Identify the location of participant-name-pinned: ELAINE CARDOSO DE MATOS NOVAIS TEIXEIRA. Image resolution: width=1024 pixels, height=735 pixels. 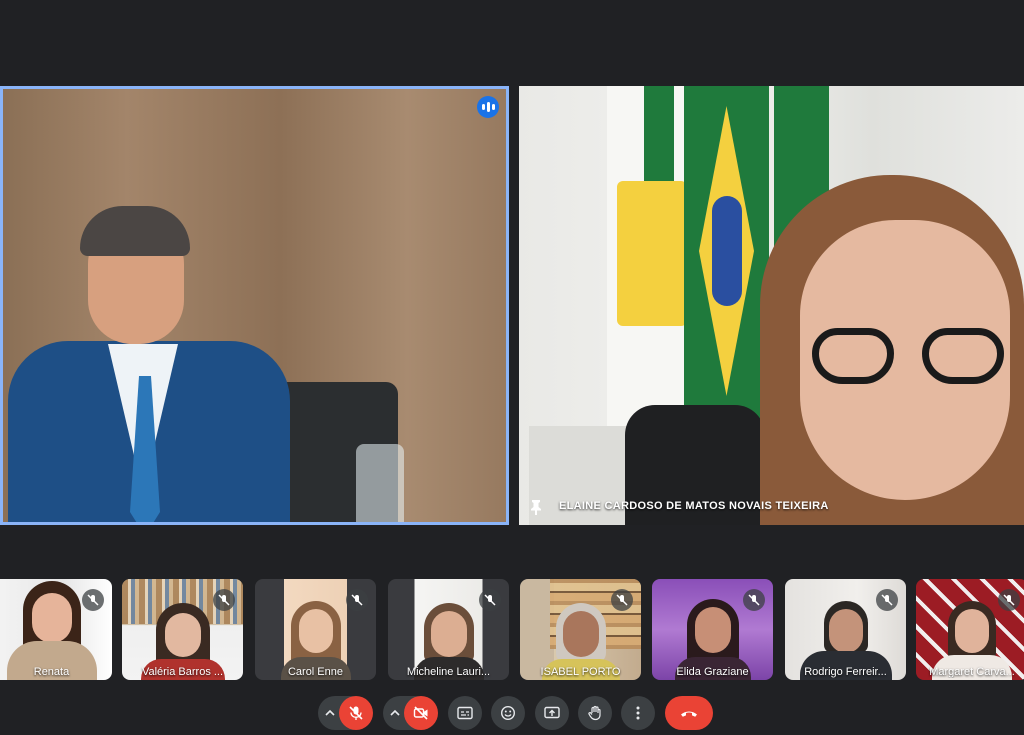
(694, 506).